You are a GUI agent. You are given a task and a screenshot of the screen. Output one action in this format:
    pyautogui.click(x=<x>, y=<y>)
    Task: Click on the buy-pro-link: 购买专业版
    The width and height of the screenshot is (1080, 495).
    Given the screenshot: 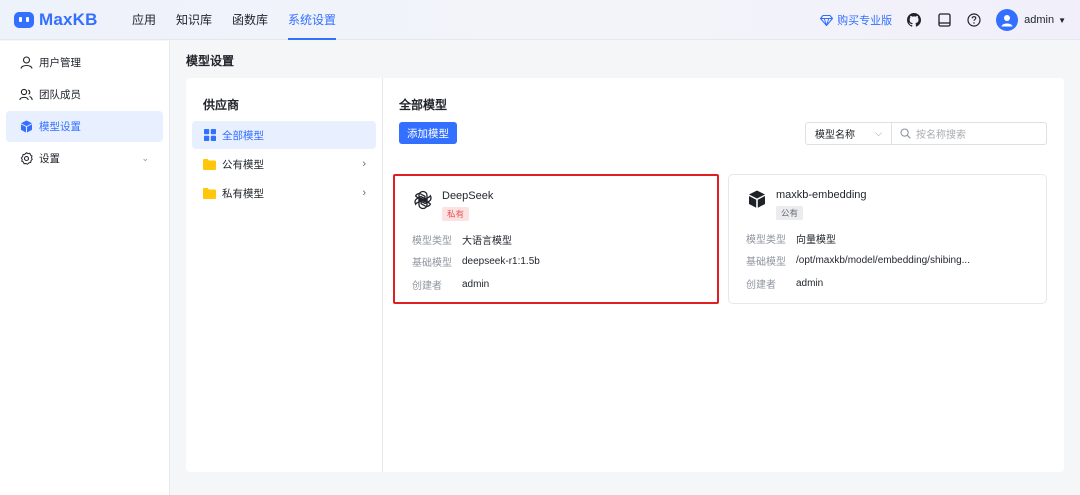 What is the action you would take?
    pyautogui.click(x=856, y=20)
    